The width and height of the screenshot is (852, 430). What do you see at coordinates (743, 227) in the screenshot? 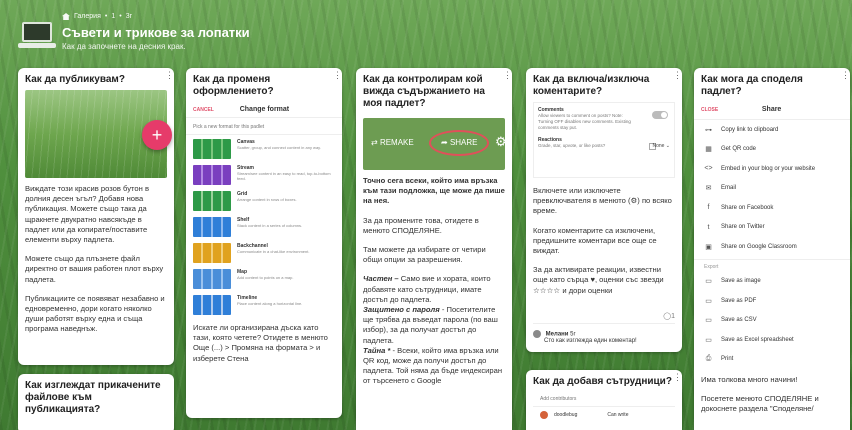
I see `menu-item-label: Share on Twitter` at bounding box center [743, 227].